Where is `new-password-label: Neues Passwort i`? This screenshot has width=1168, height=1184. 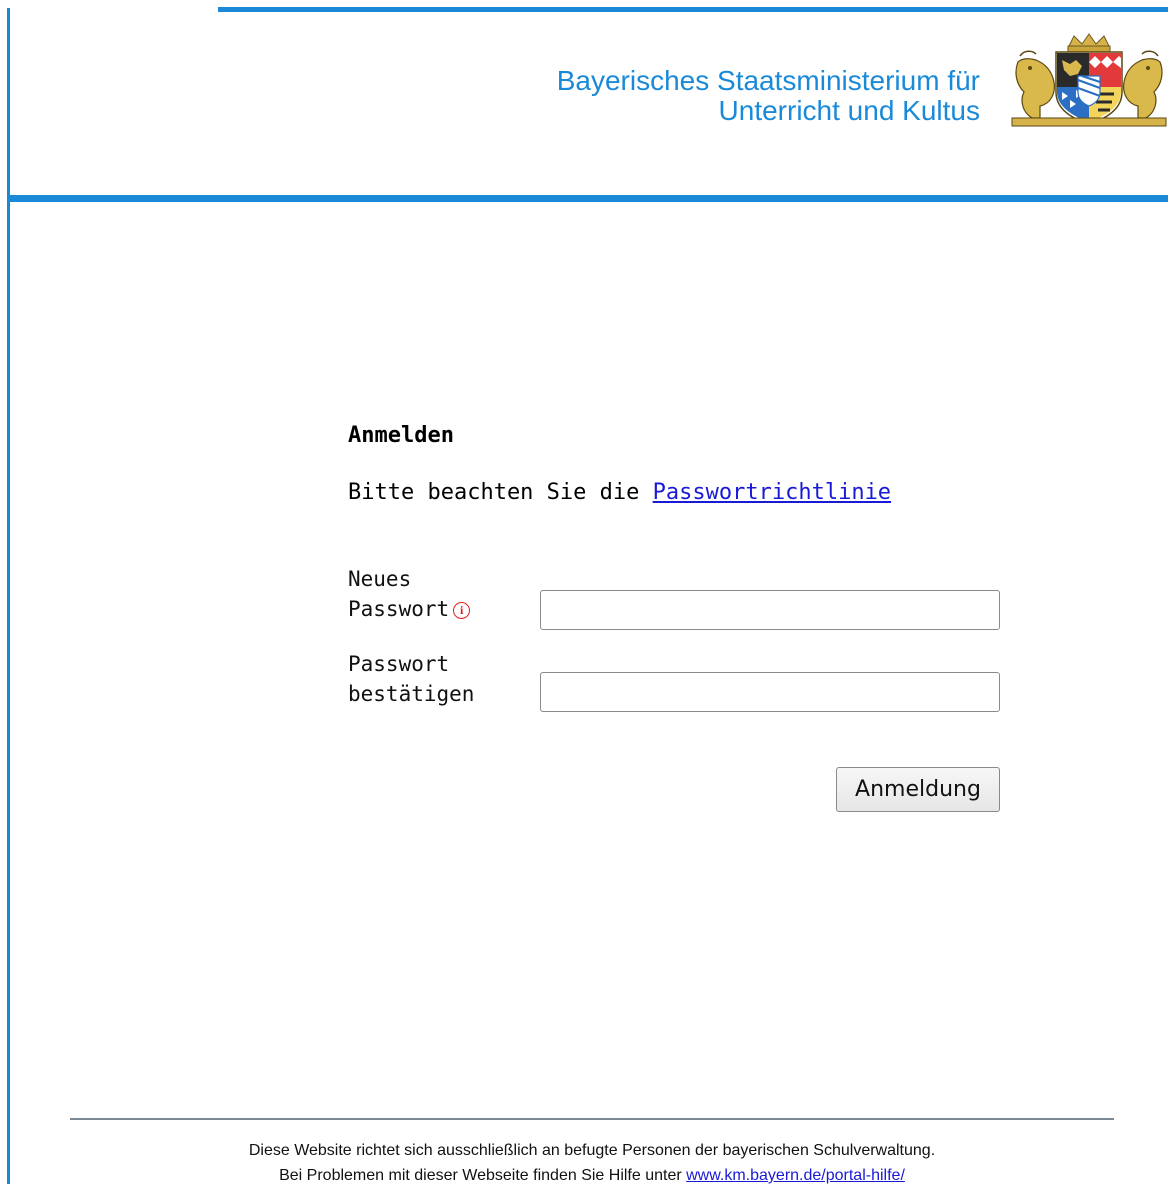 new-password-label: Neues Passwort i is located at coordinates (438, 594).